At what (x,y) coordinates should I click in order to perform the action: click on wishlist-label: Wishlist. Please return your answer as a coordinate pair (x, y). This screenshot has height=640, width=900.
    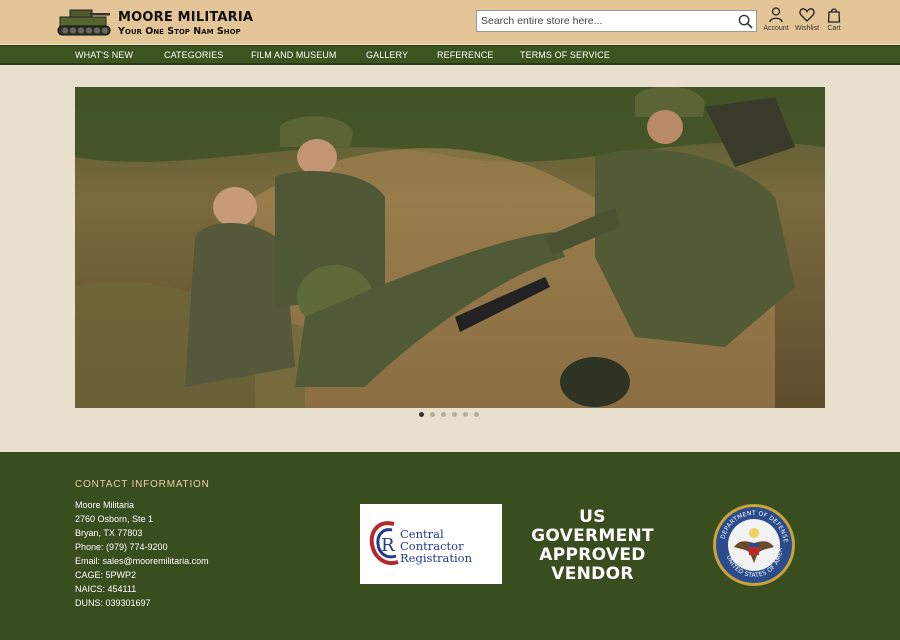
    Looking at the image, I should click on (807, 28).